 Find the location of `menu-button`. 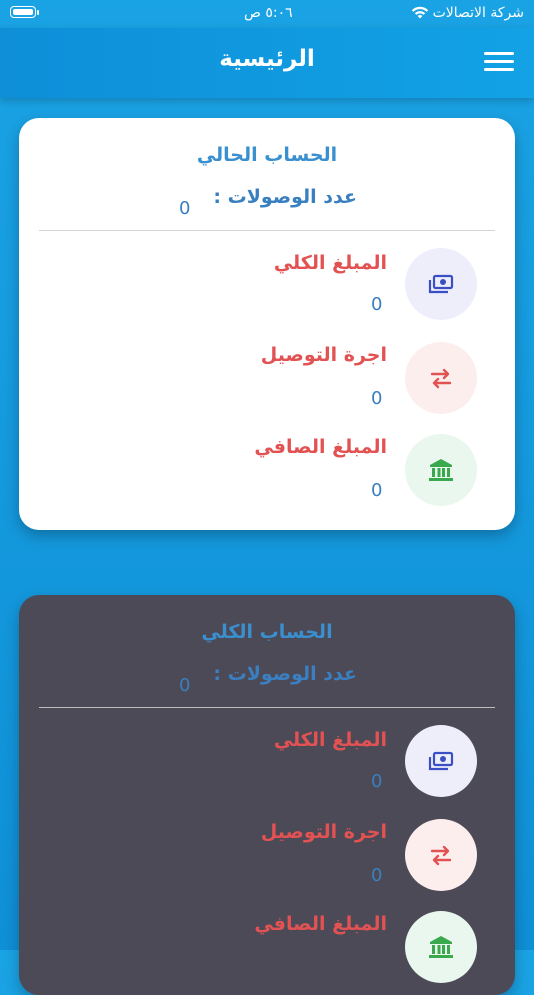

menu-button is located at coordinates (499, 62).